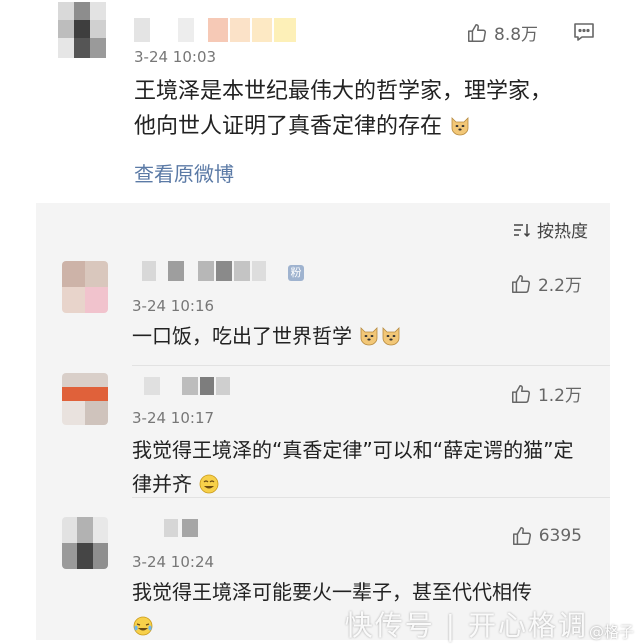 The height and width of the screenshot is (644, 640). What do you see at coordinates (522, 230) in the screenshot?
I see `sort-icon` at bounding box center [522, 230].